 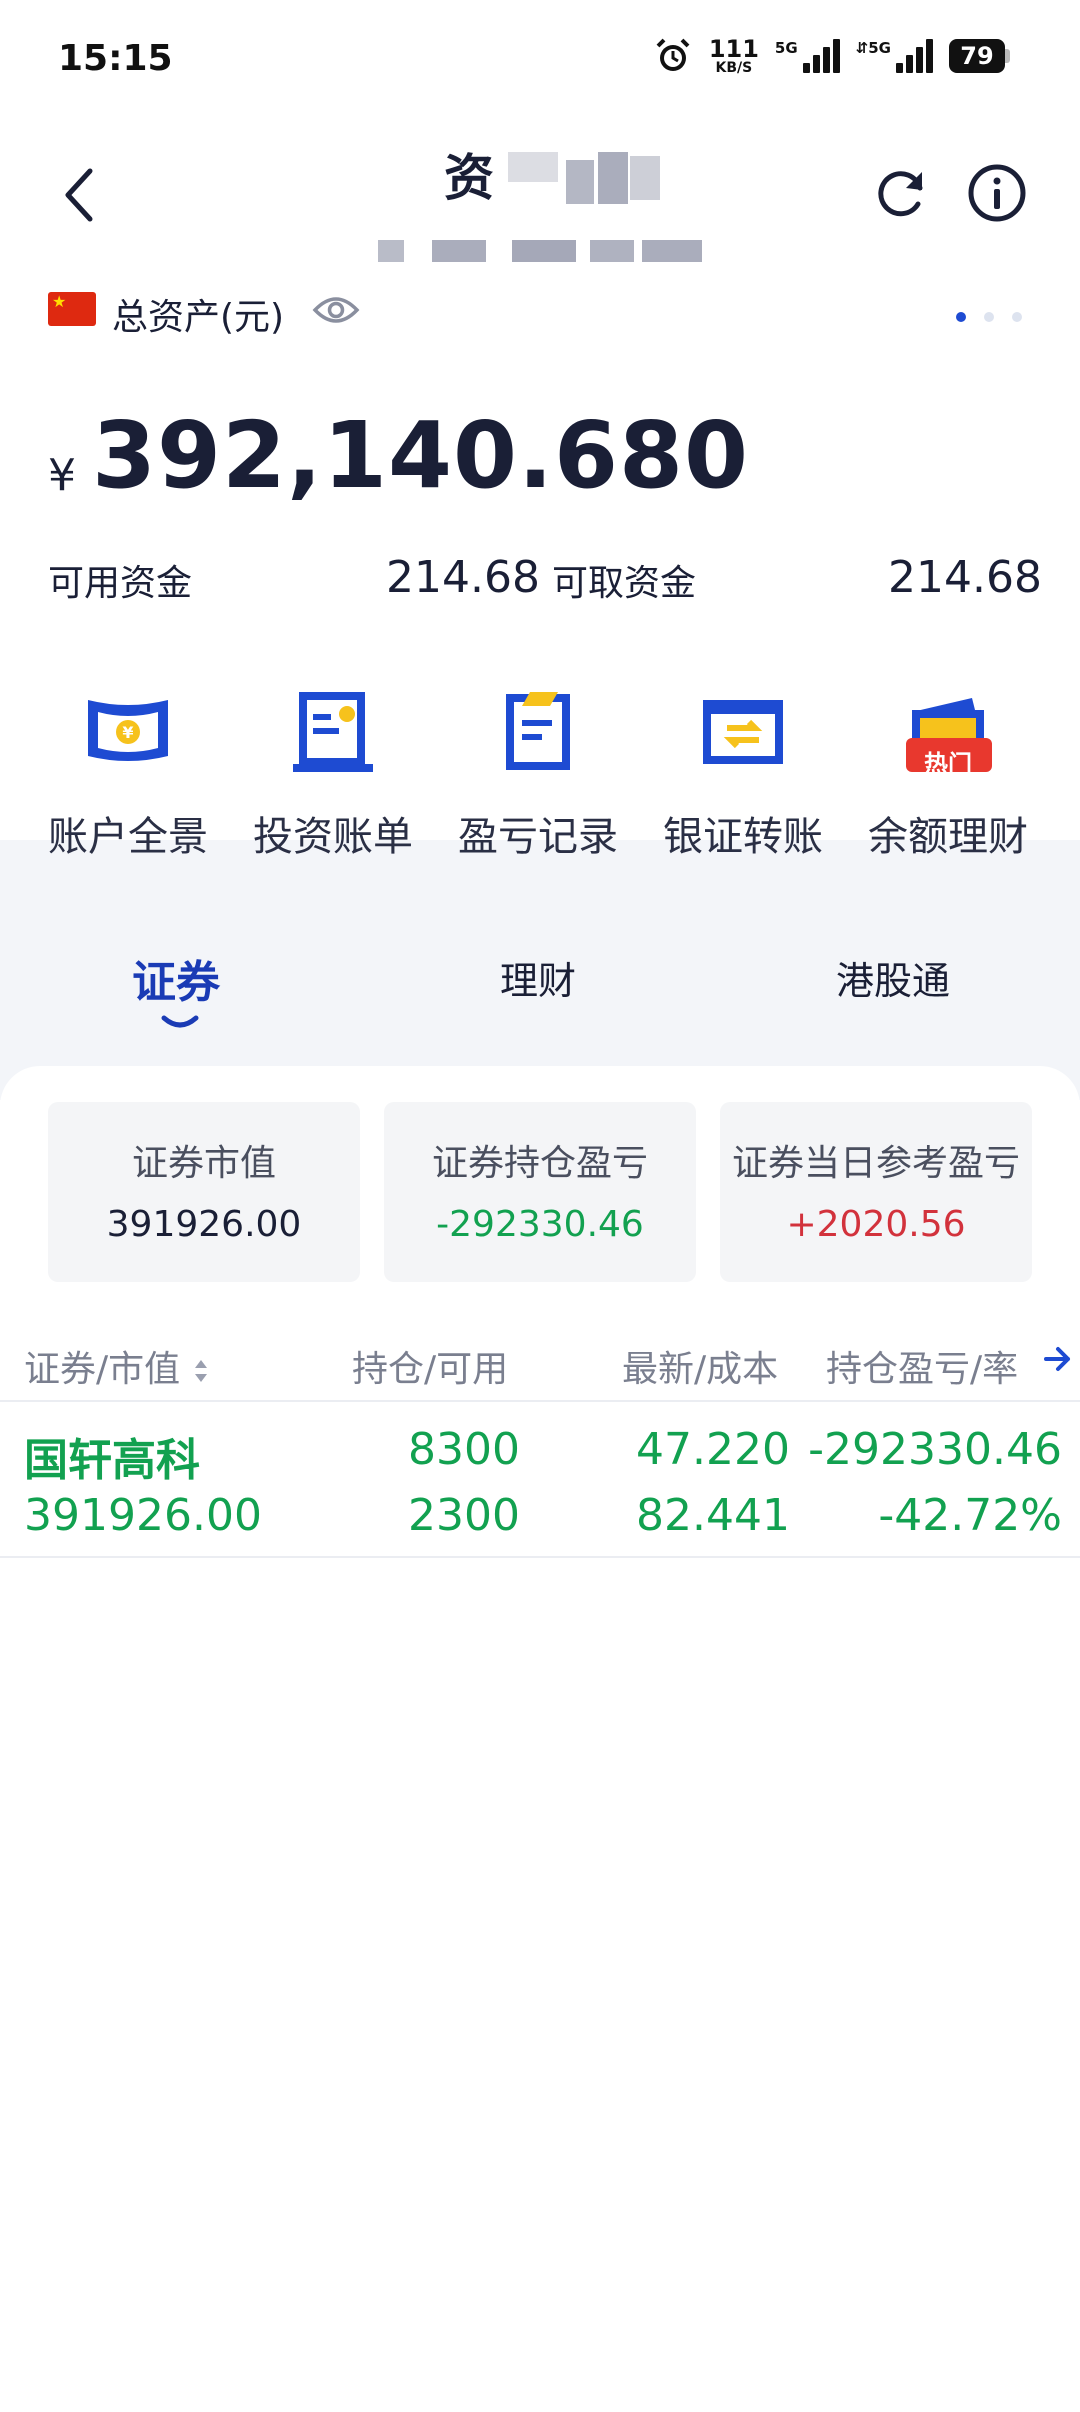 What do you see at coordinates (180, 1021) in the screenshot?
I see `tab-active-indicator` at bounding box center [180, 1021].